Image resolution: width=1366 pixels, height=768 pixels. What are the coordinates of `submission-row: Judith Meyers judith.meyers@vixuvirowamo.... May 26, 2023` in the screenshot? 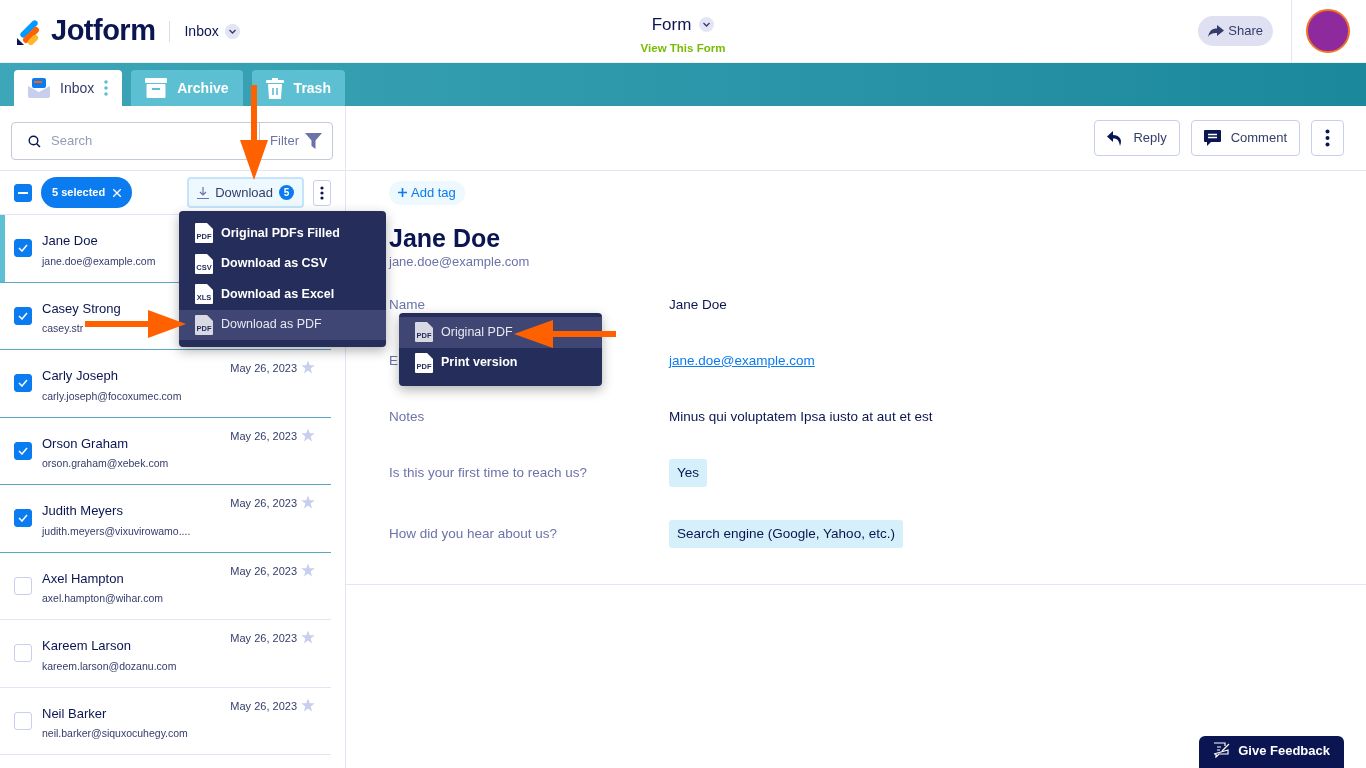 It's located at (165, 519).